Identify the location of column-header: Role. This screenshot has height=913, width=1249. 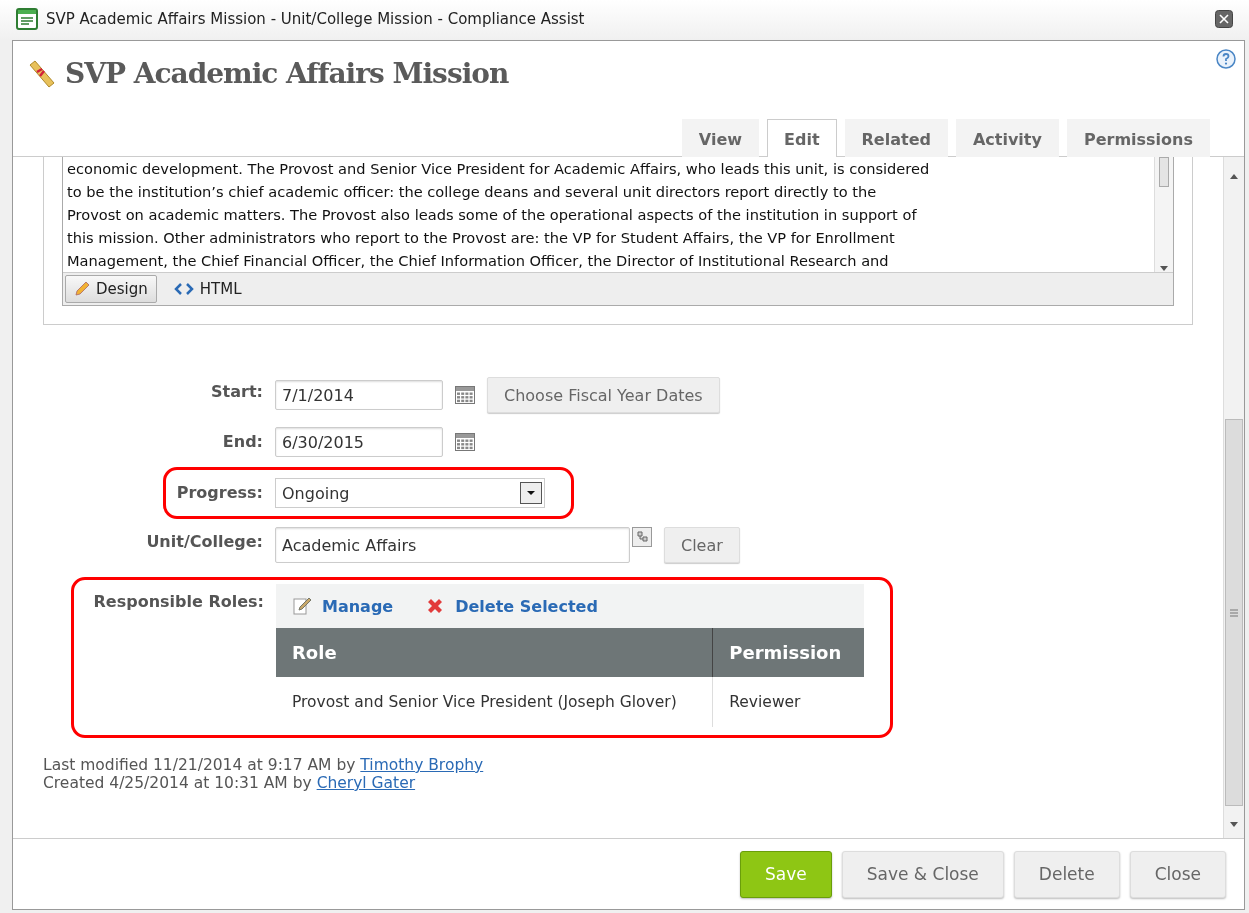
(494, 652).